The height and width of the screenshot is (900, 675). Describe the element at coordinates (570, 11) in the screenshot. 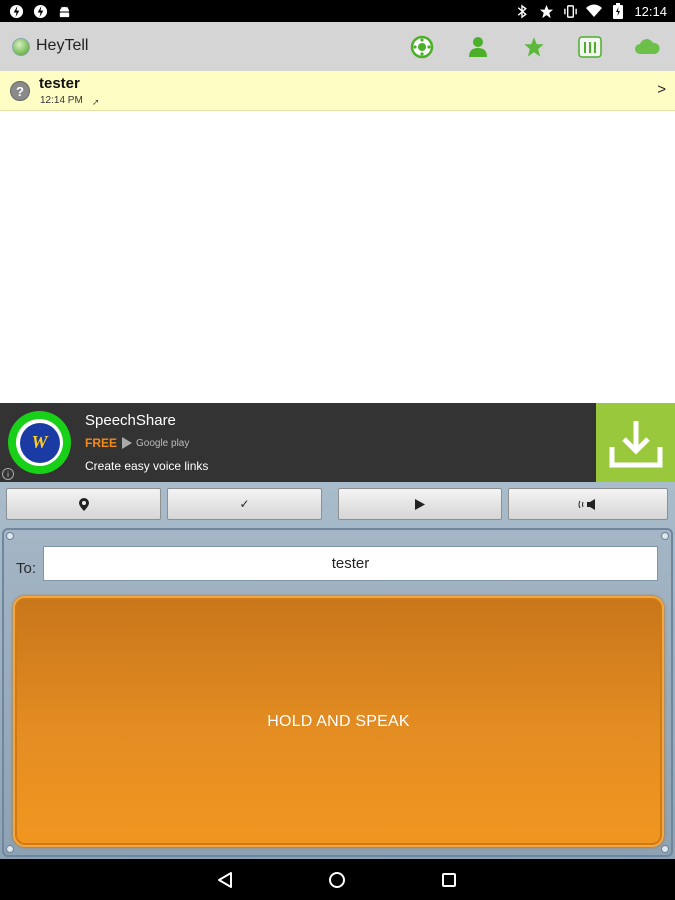

I see `vibrate-icon` at that location.